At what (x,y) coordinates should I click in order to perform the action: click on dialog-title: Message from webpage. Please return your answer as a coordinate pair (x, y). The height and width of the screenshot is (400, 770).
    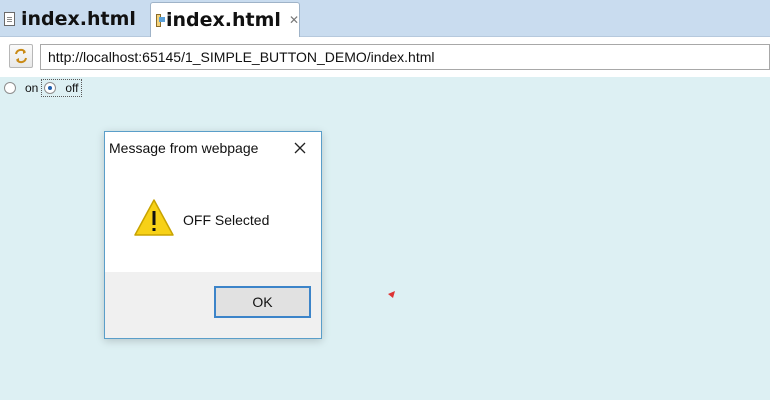
    Looking at the image, I should click on (184, 148).